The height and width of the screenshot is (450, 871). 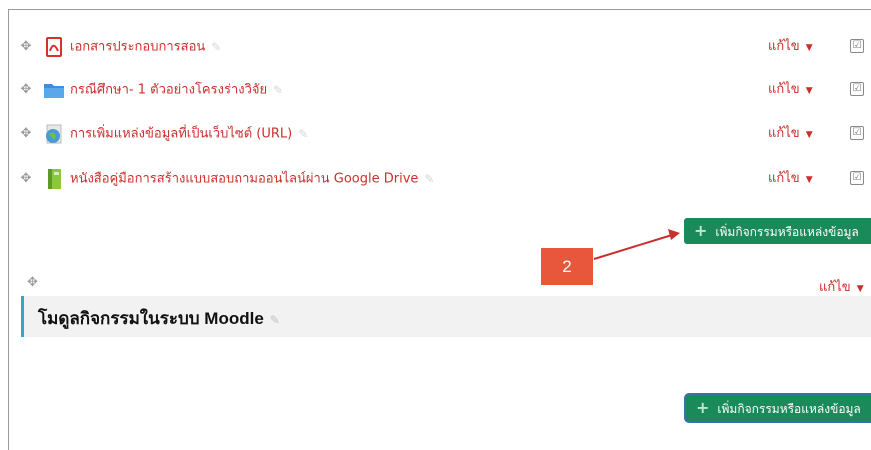 What do you see at coordinates (159, 318) in the screenshot?
I see `section-title-text: โมดูลกิจกรรมในระบบ Moodle ✎` at bounding box center [159, 318].